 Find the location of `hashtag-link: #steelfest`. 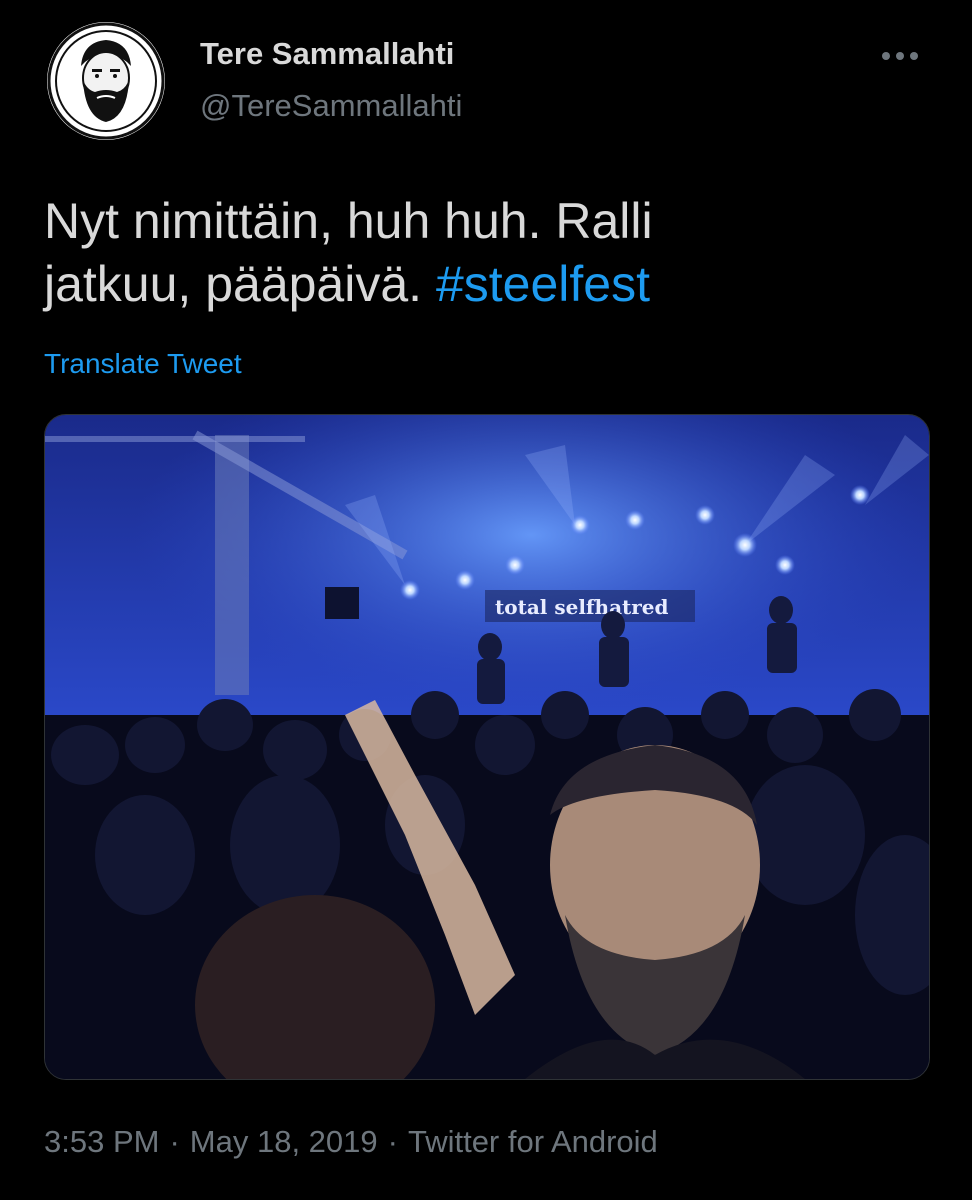

hashtag-link: #steelfest is located at coordinates (543, 284).